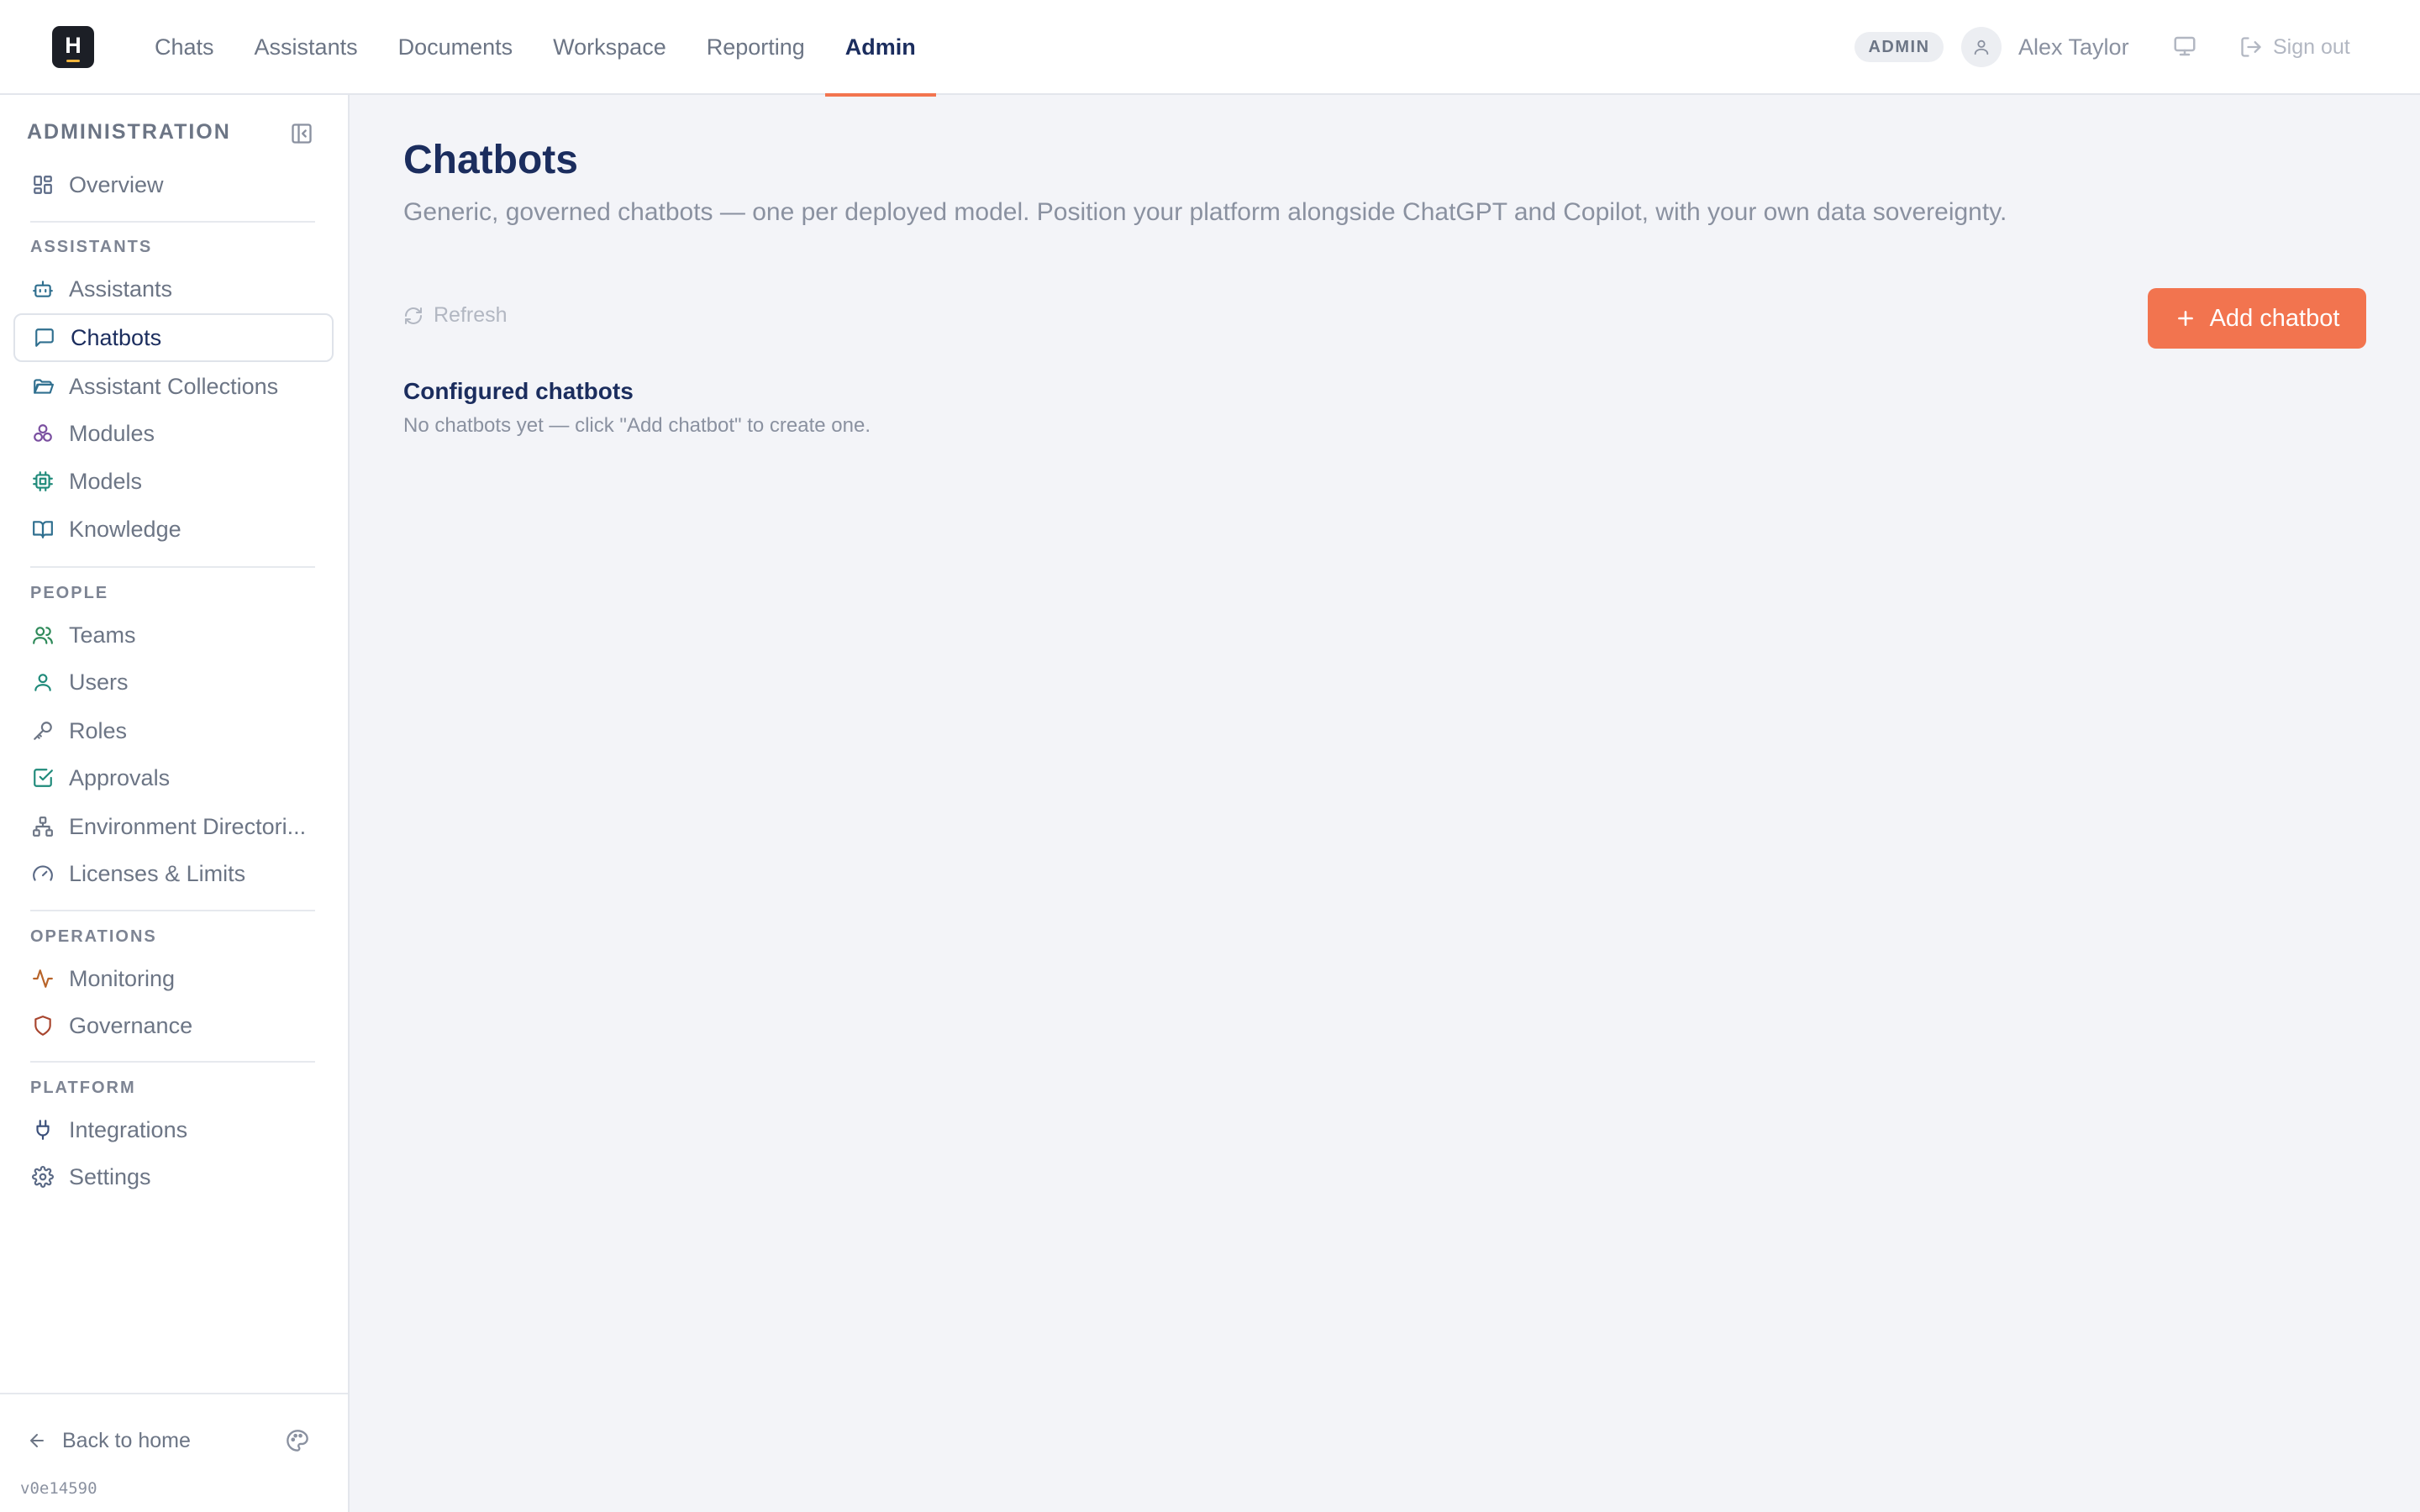 The image size is (2420, 1512). Describe the element at coordinates (306, 47) in the screenshot. I see `nav-tab-assistants: Assistants` at that location.